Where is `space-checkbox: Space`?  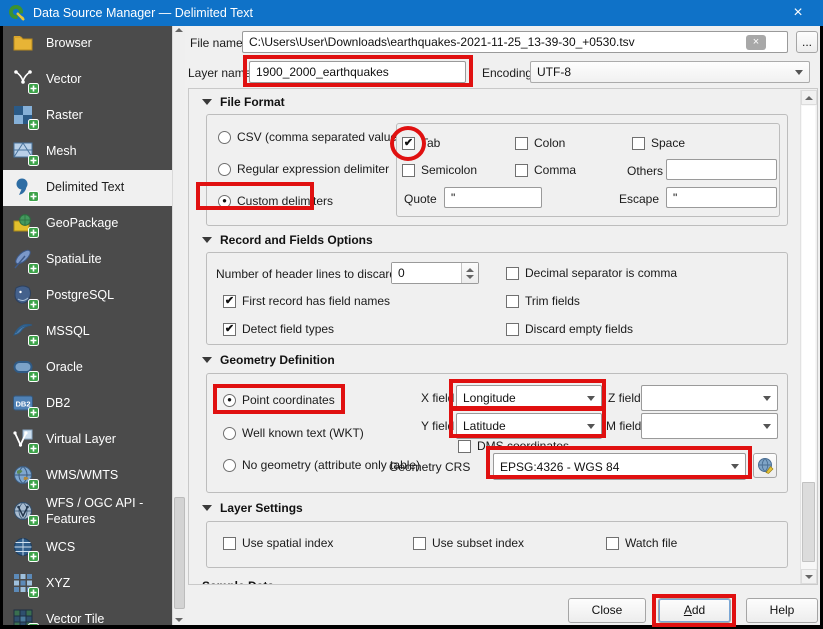 space-checkbox: Space is located at coordinates (658, 143).